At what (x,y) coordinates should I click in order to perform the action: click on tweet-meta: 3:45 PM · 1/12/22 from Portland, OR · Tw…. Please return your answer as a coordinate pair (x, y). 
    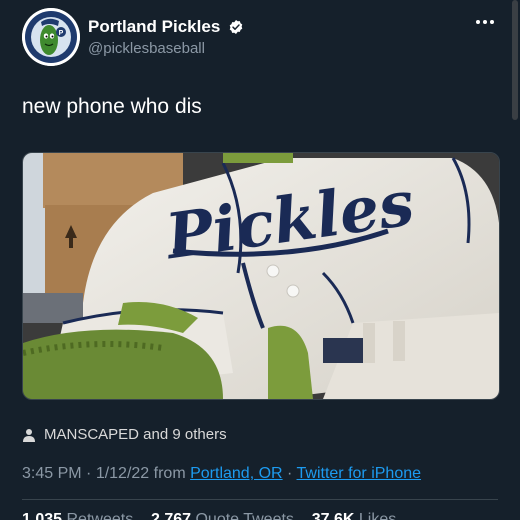
    Looking at the image, I should click on (221, 474).